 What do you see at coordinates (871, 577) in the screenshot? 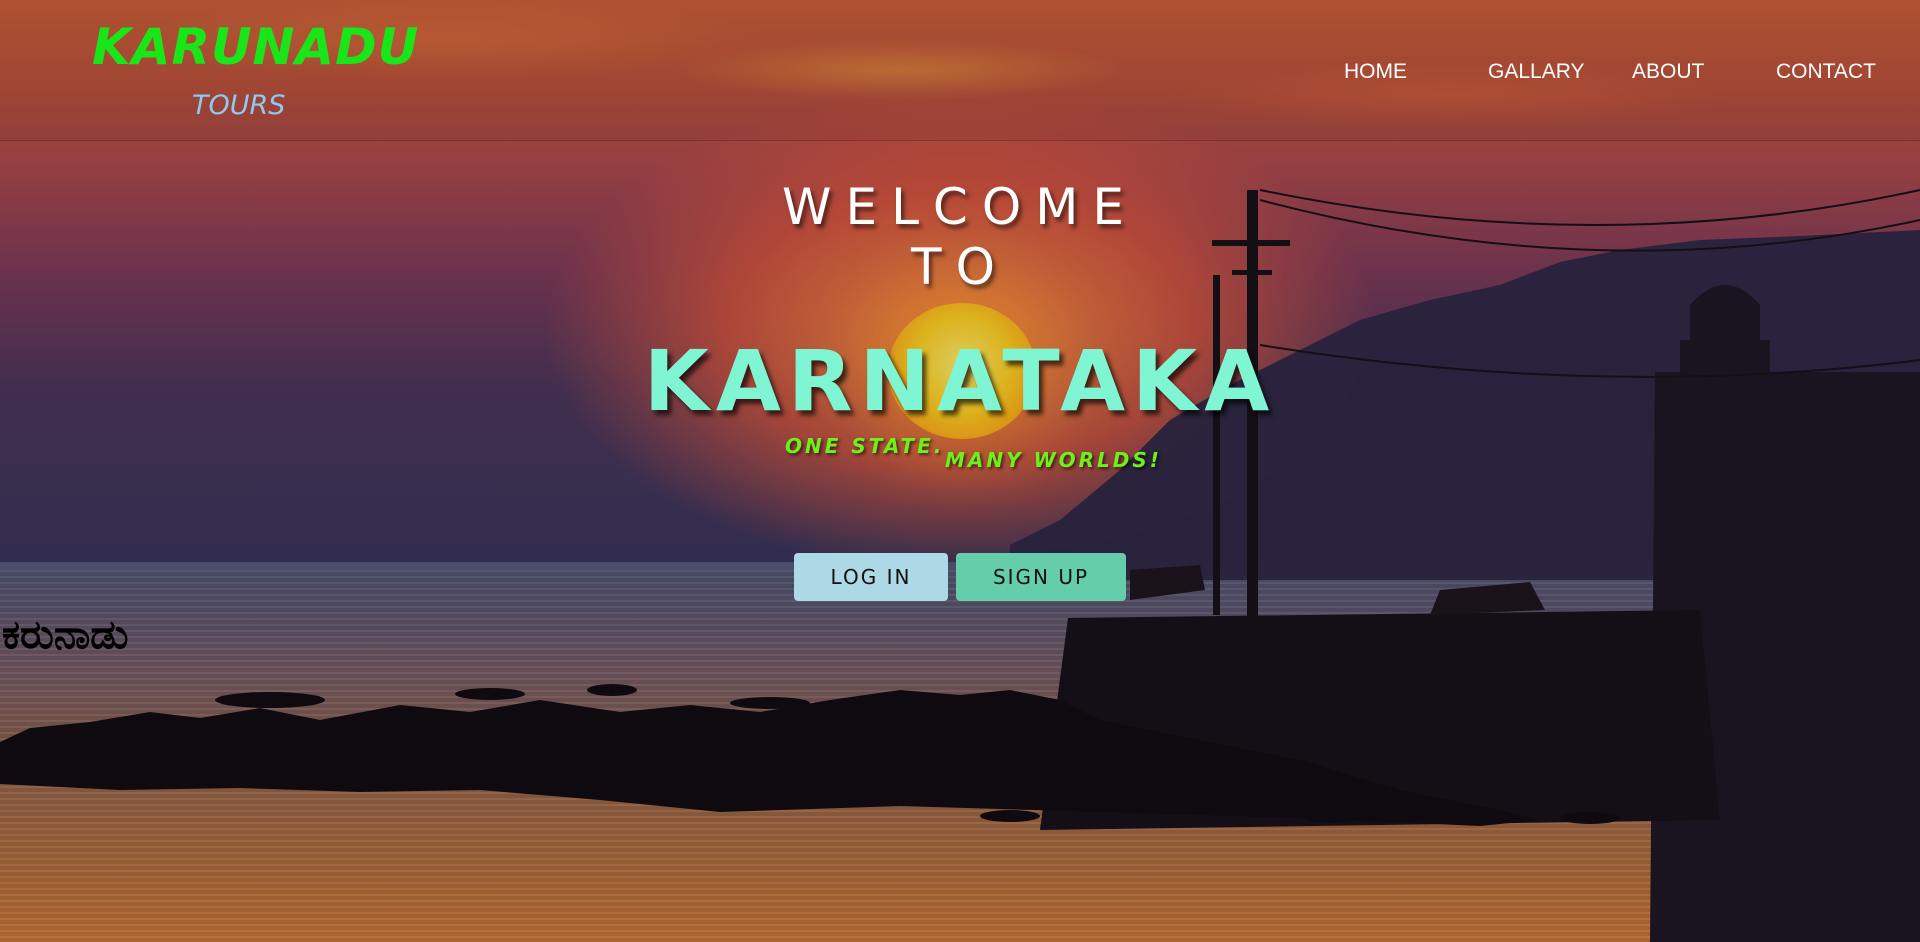
I see `login-button: LOG IN` at bounding box center [871, 577].